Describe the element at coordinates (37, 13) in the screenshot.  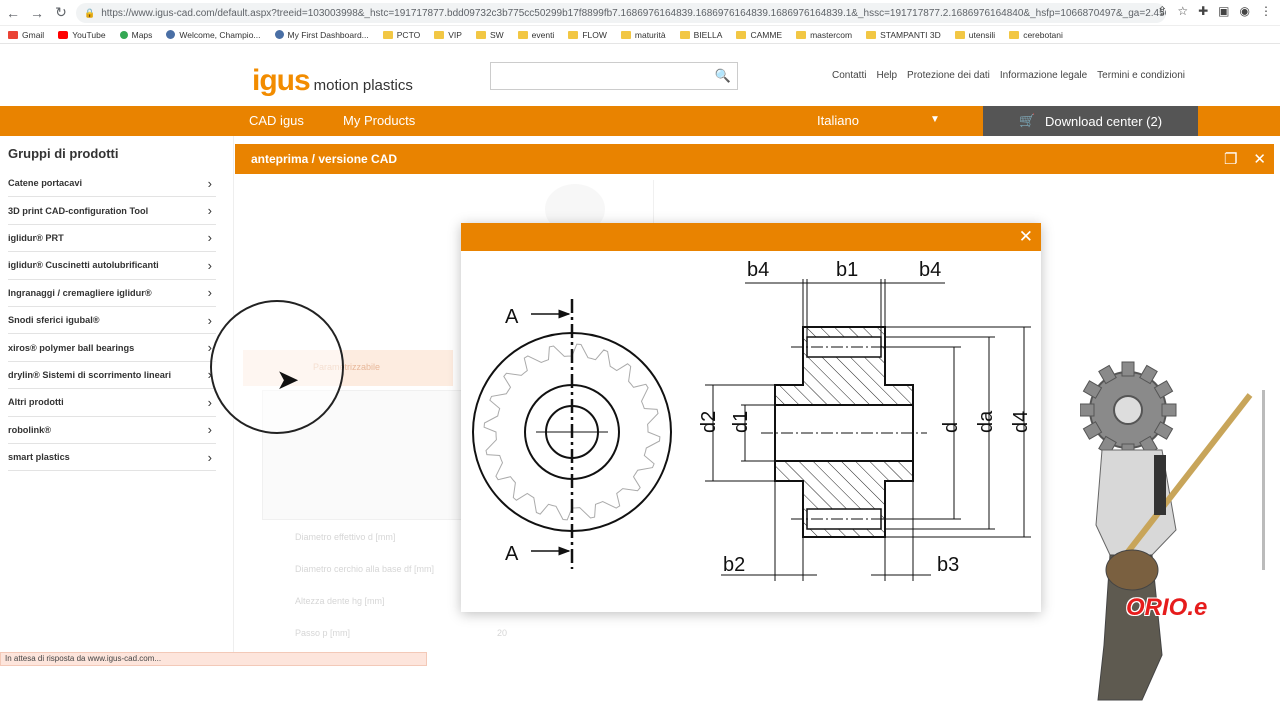
I see `forward-icon: →` at that location.